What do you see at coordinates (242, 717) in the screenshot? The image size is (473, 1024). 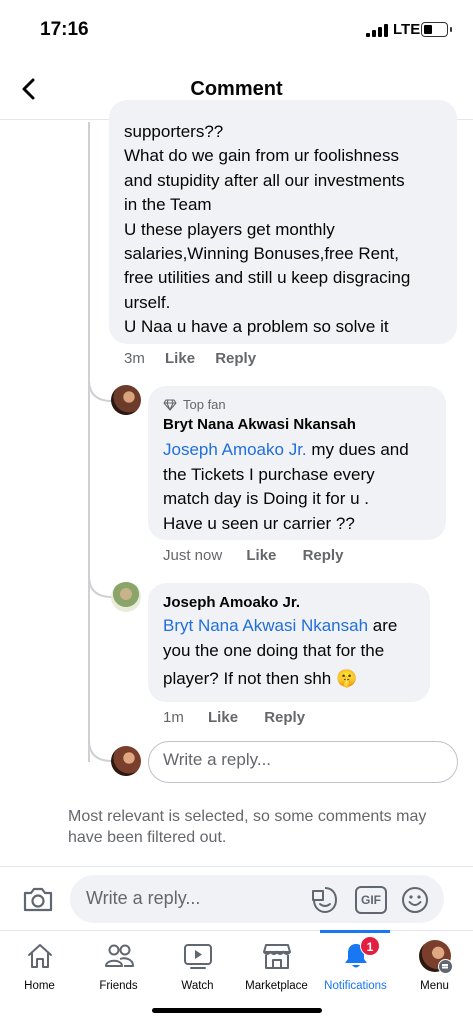 I see `reply-actions: 1m Like Reply` at bounding box center [242, 717].